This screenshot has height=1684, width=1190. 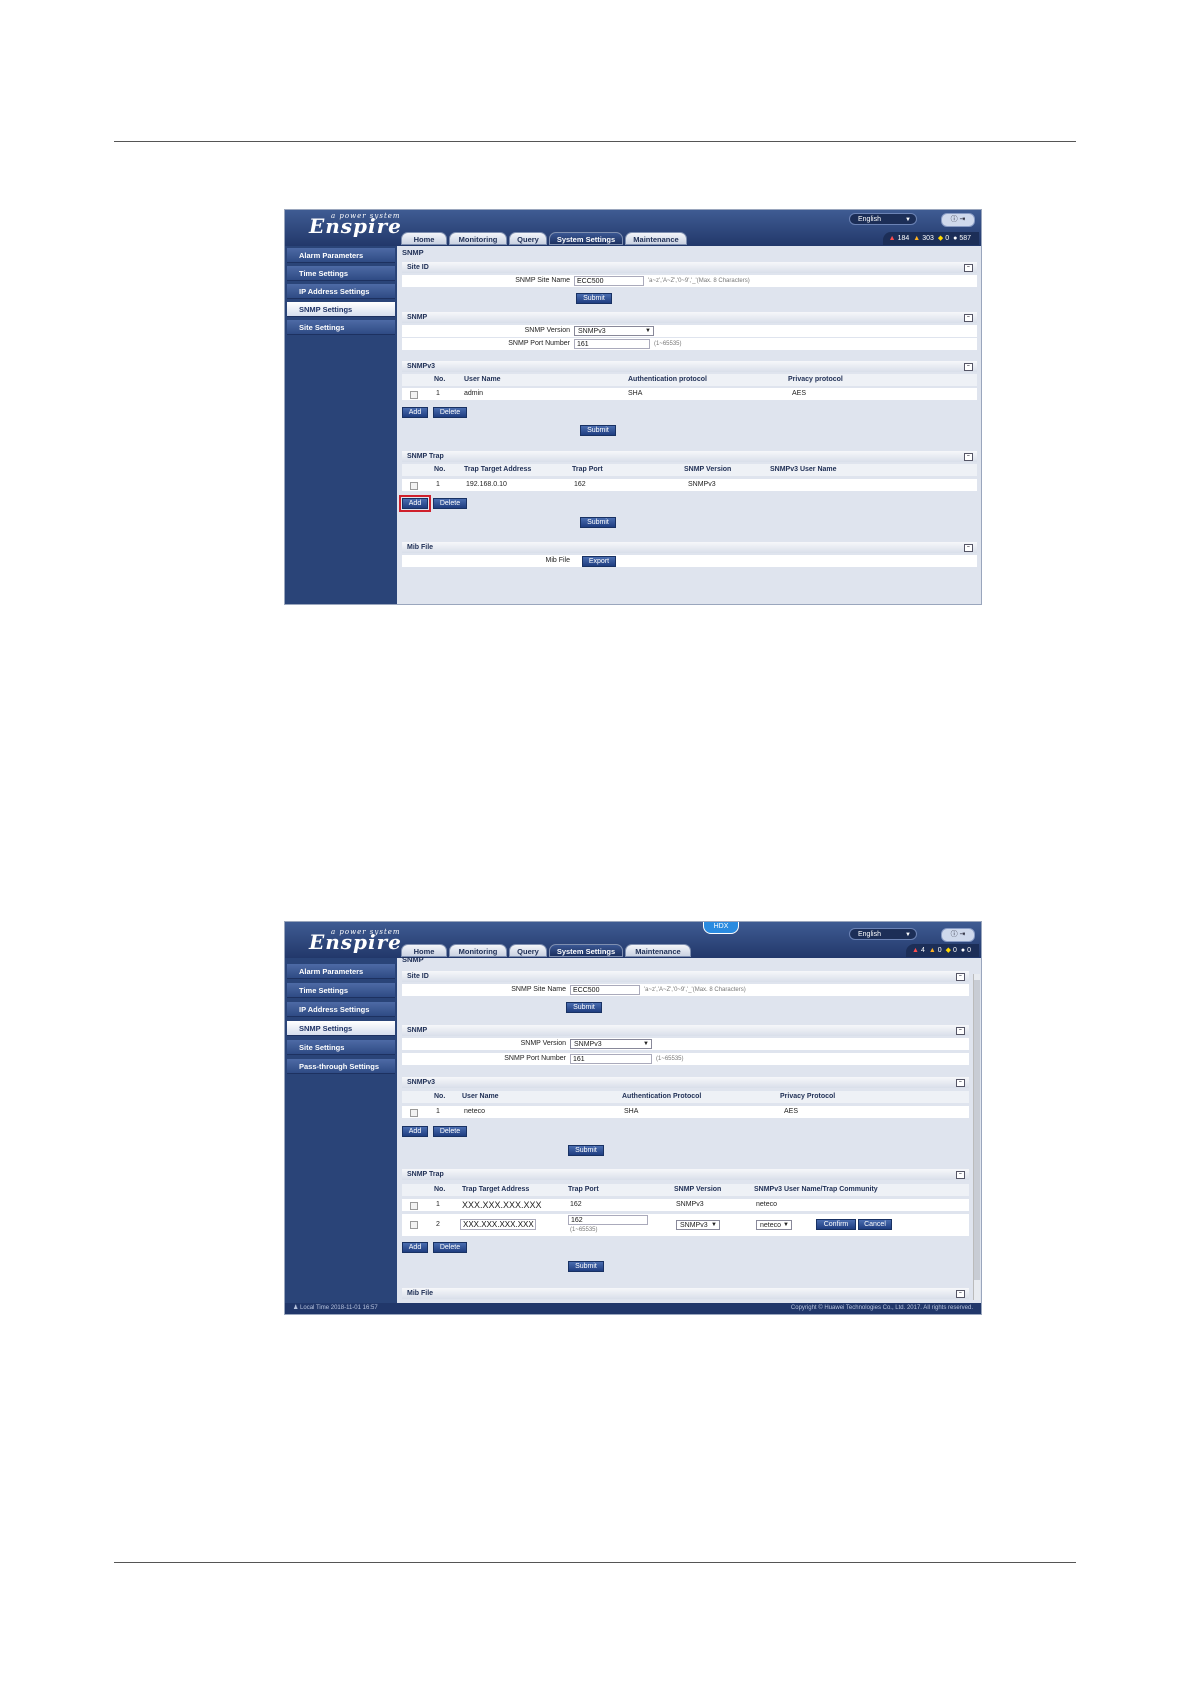 What do you see at coordinates (930, 238) in the screenshot?
I see `alarm-counters: ▲ 184 ▲ 303 ◆ 0 ● 587` at bounding box center [930, 238].